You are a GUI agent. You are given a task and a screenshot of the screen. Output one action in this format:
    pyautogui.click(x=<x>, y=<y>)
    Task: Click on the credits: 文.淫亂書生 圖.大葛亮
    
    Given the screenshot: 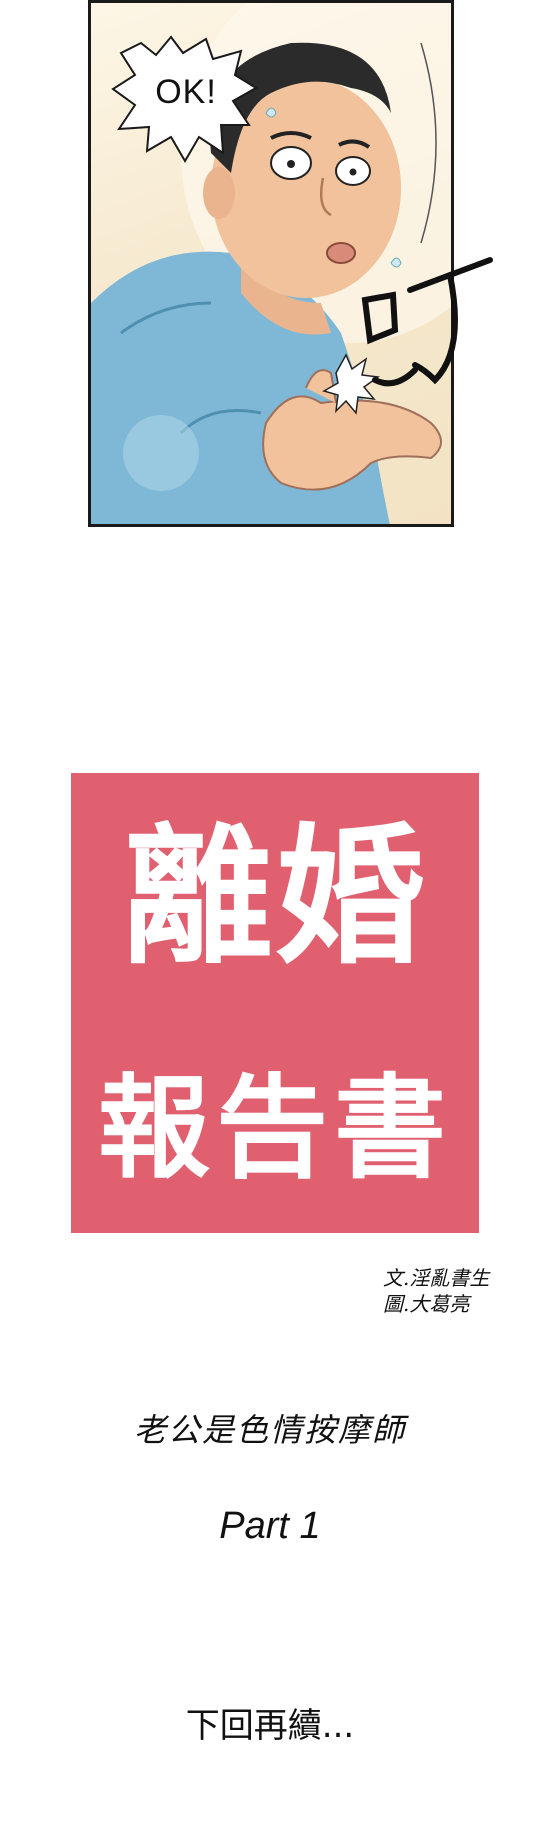 What is the action you would take?
    pyautogui.click(x=458, y=1291)
    